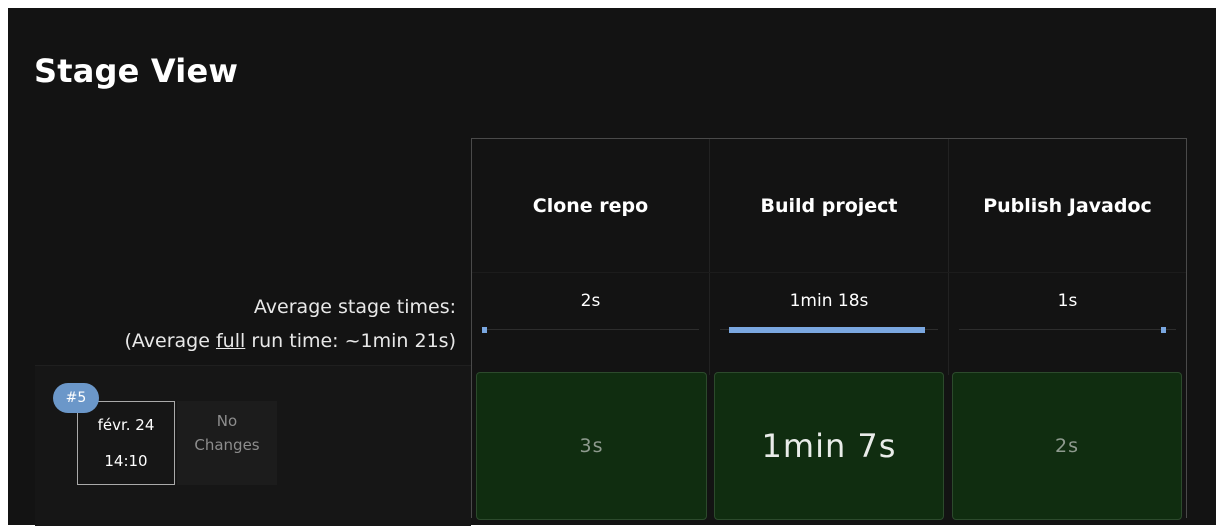 This screenshot has height=526, width=1216. What do you see at coordinates (484, 330) in the screenshot?
I see `avg-bar-clone-repo` at bounding box center [484, 330].